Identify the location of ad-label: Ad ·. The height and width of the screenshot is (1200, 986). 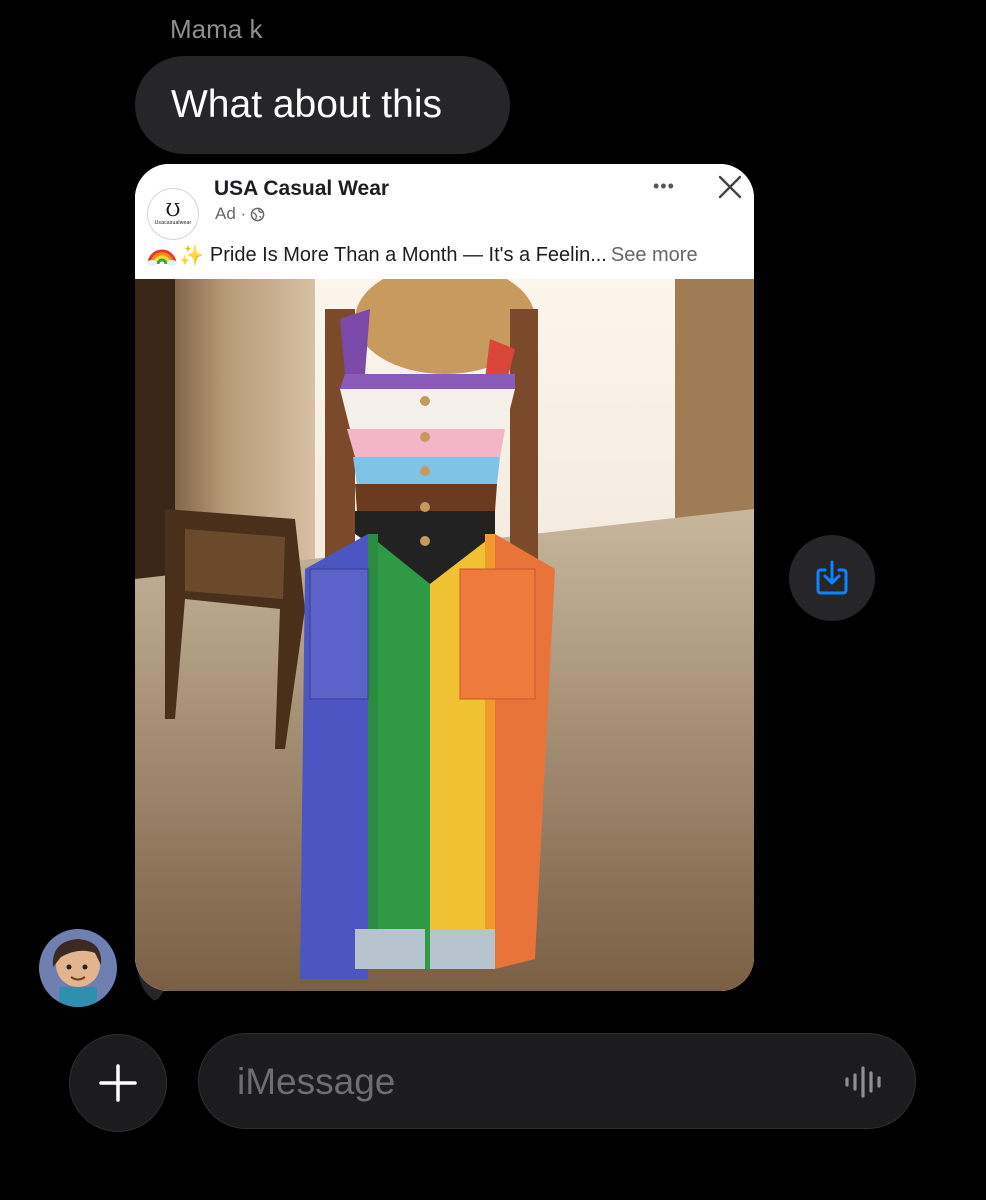
(231, 213).